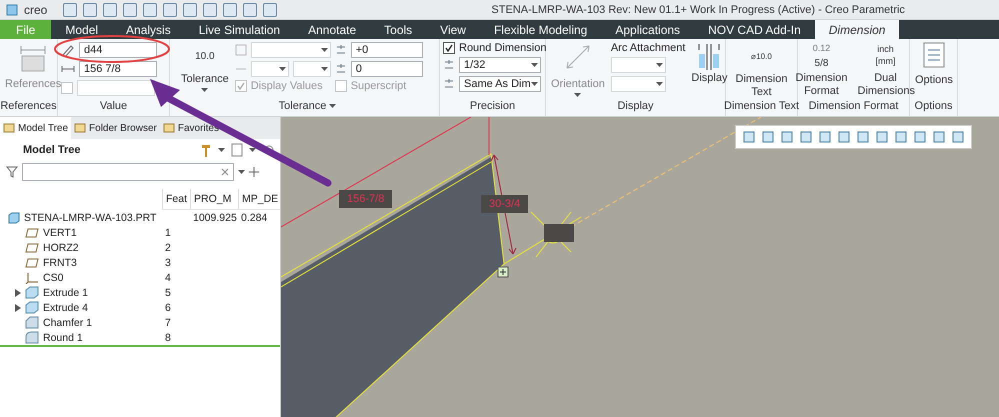 The width and height of the screenshot is (999, 417). What do you see at coordinates (886, 70) in the screenshot?
I see `dual-dimensions-button: inch [mm] Dual Dimensions` at bounding box center [886, 70].